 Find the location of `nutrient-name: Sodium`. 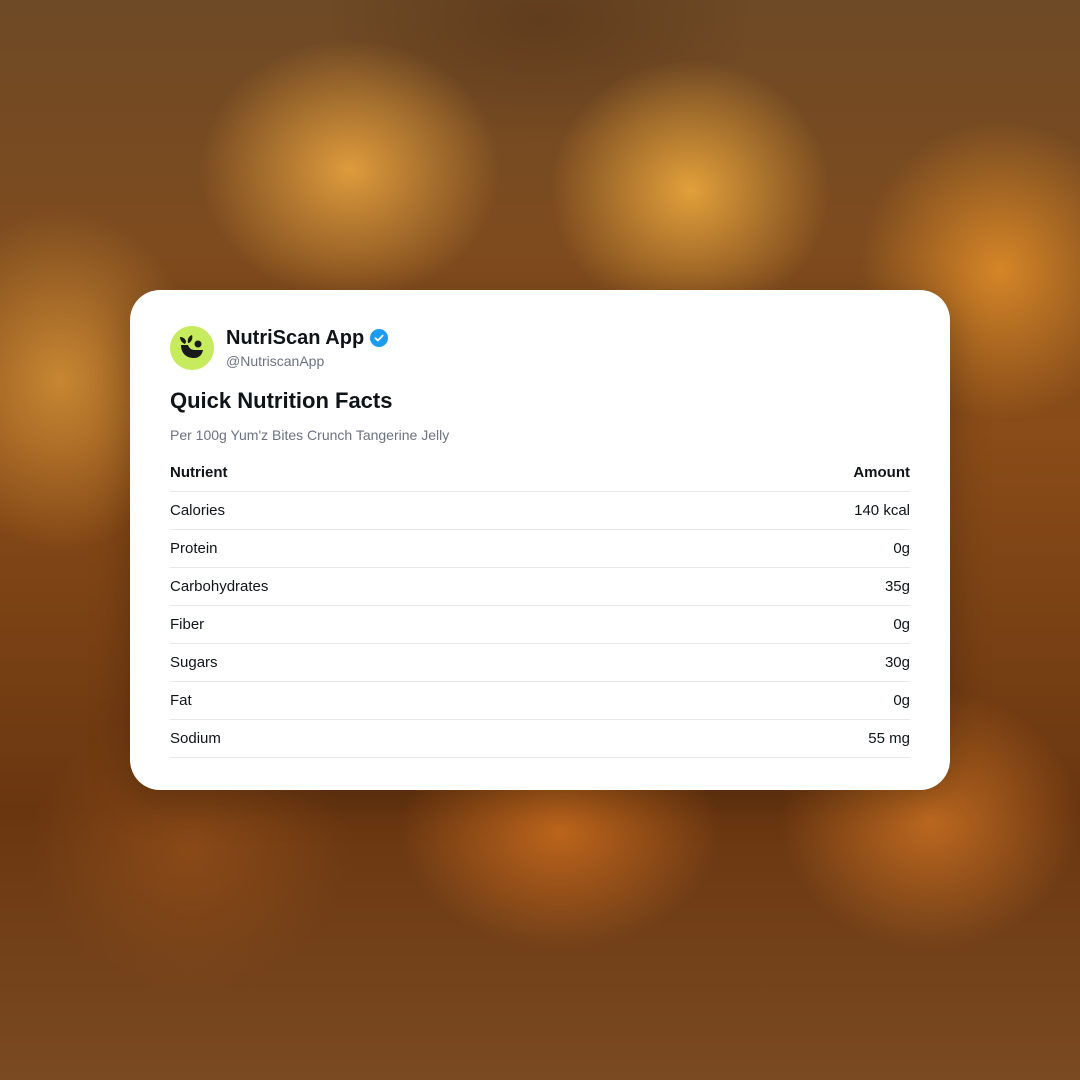

nutrient-name: Sodium is located at coordinates (405, 738).